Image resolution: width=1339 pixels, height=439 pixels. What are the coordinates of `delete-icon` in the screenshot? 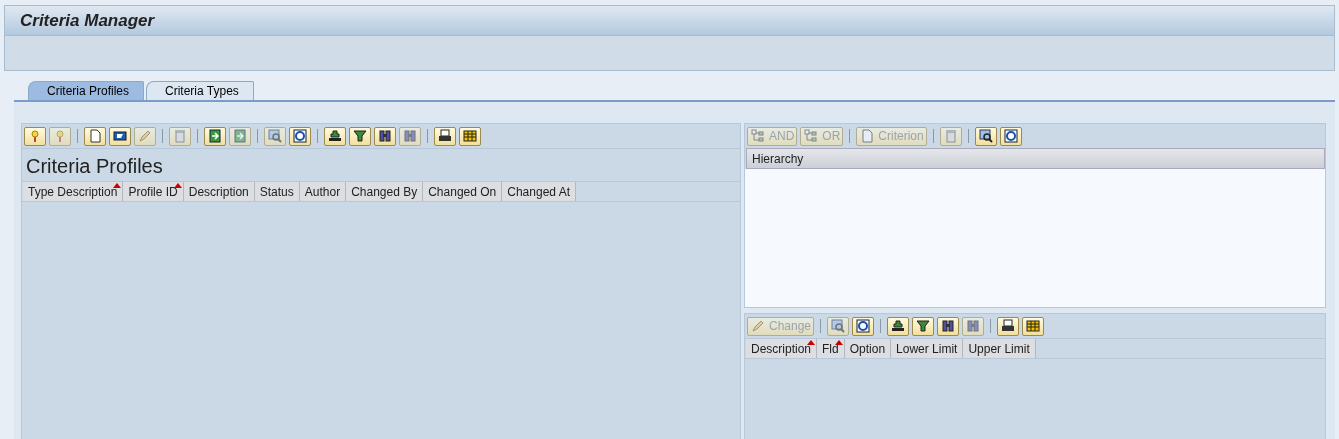 It's located at (180, 136).